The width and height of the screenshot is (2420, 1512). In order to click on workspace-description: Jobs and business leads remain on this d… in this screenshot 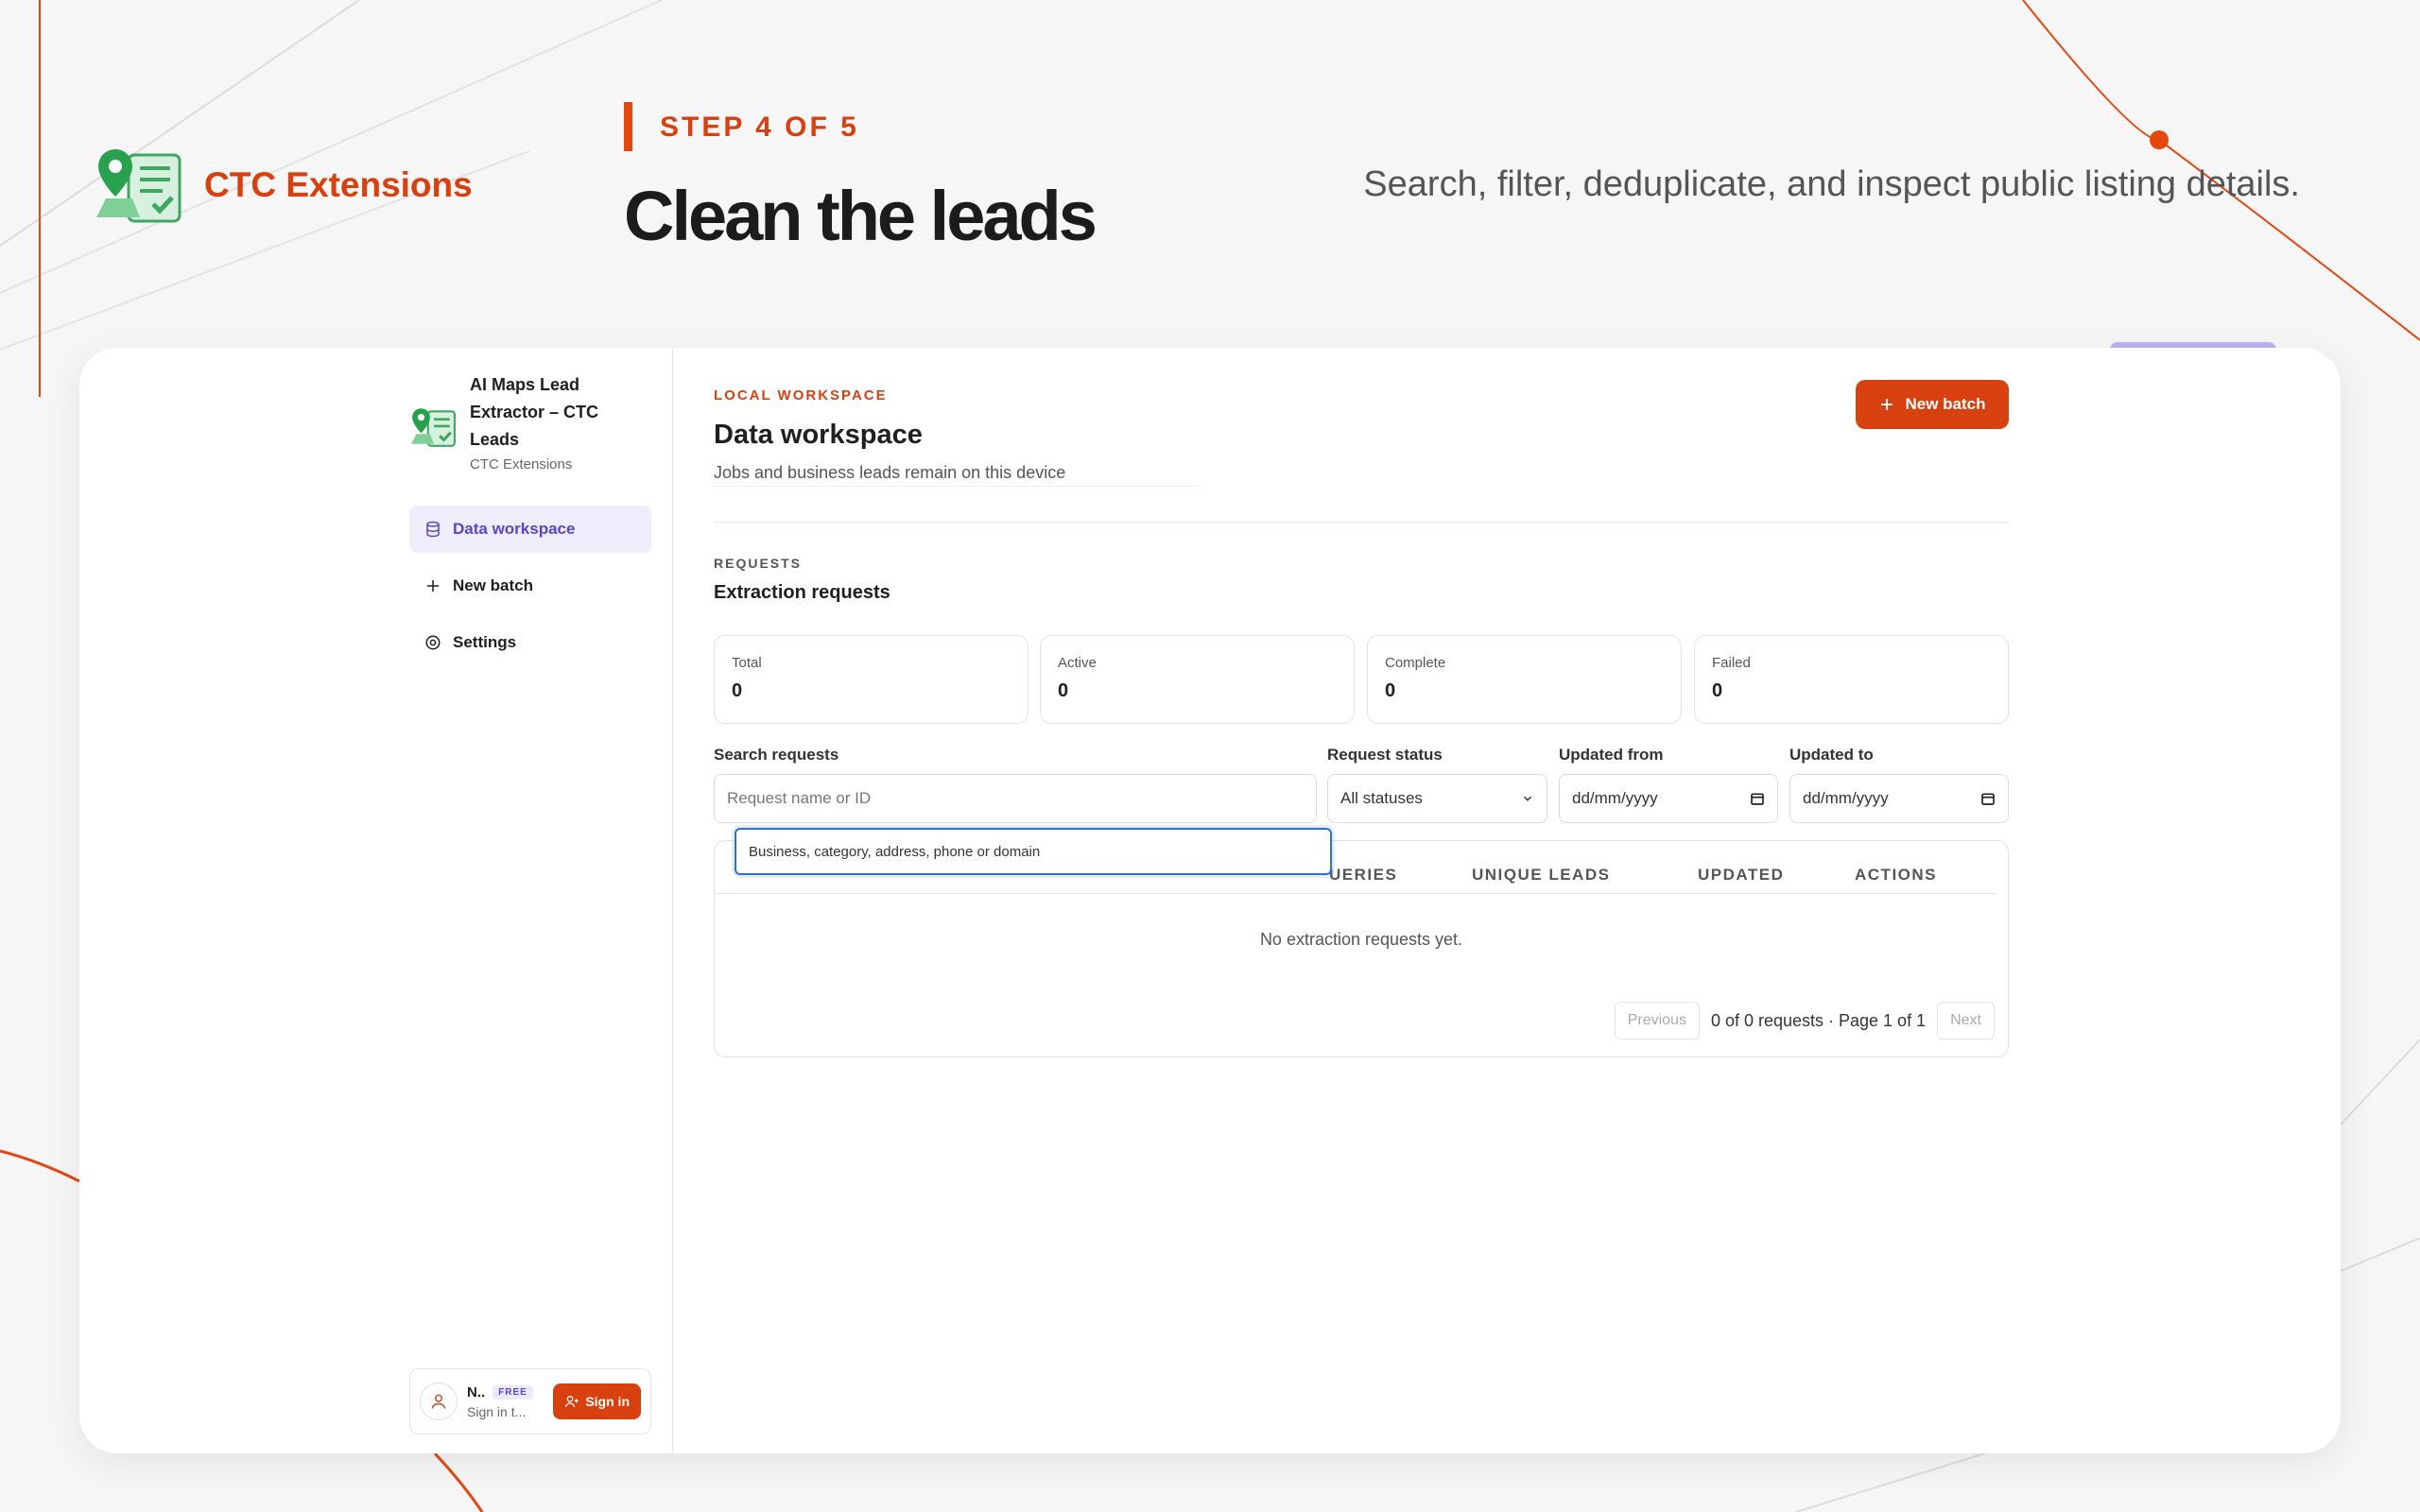, I will do `click(890, 472)`.